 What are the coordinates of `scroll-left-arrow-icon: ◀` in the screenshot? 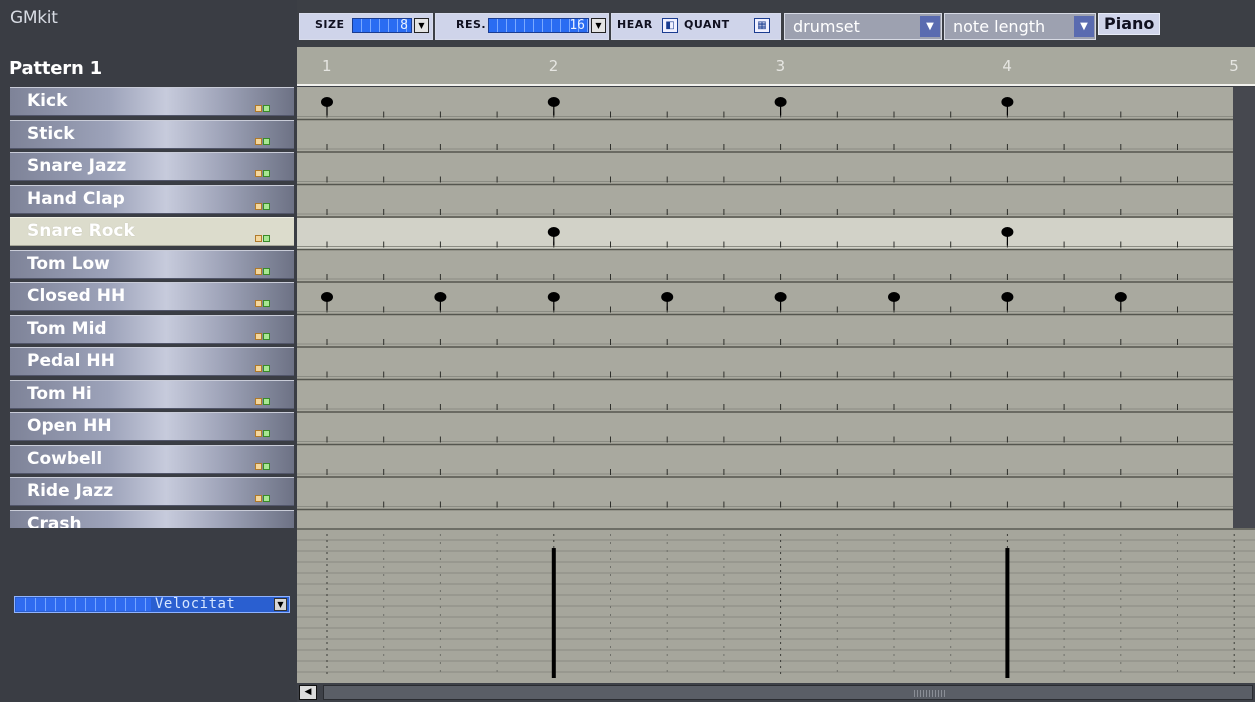 It's located at (308, 692).